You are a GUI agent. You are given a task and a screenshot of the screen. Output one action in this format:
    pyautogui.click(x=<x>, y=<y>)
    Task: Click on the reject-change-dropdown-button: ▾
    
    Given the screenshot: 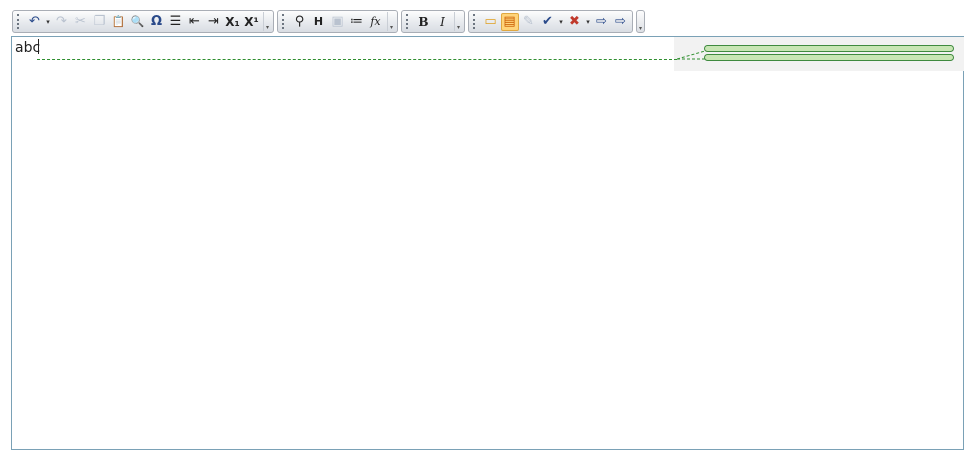 What is the action you would take?
    pyautogui.click(x=588, y=22)
    